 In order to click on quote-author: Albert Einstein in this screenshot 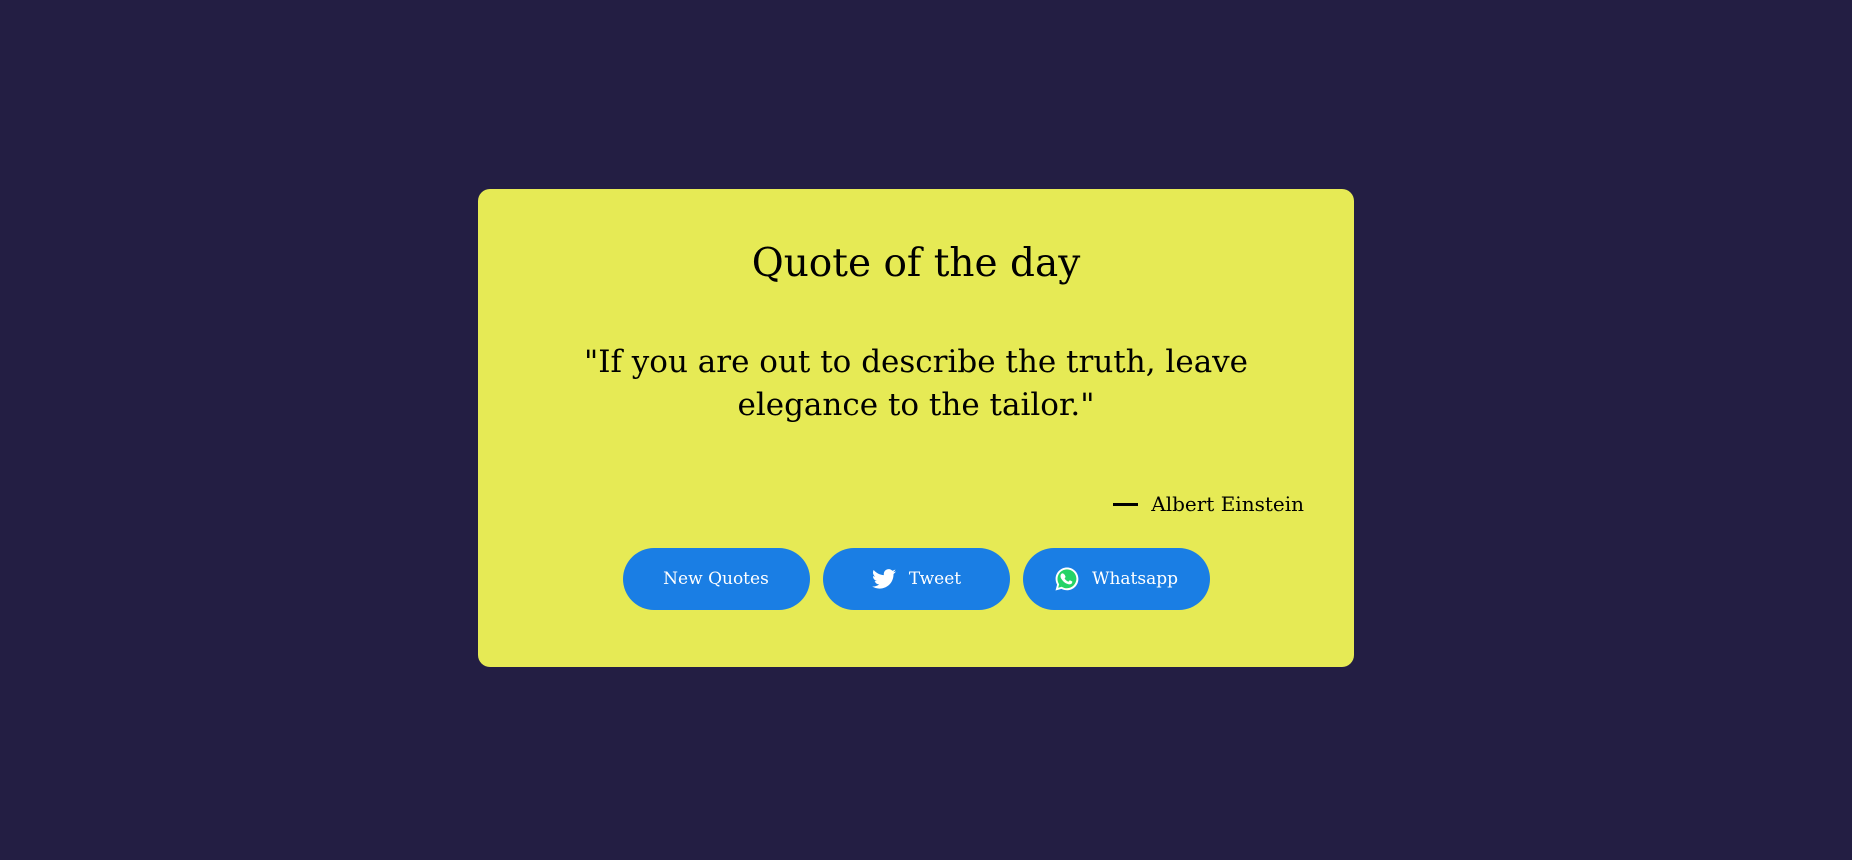, I will do `click(1208, 504)`.